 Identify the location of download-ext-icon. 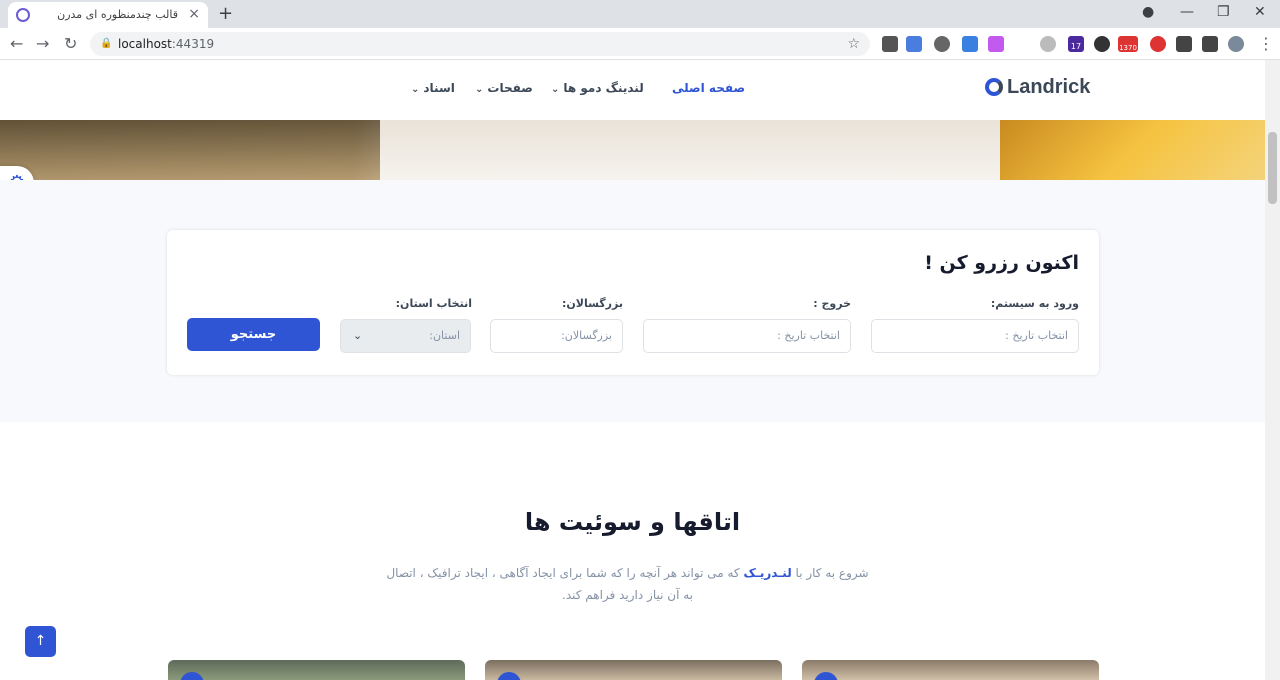
(970, 44).